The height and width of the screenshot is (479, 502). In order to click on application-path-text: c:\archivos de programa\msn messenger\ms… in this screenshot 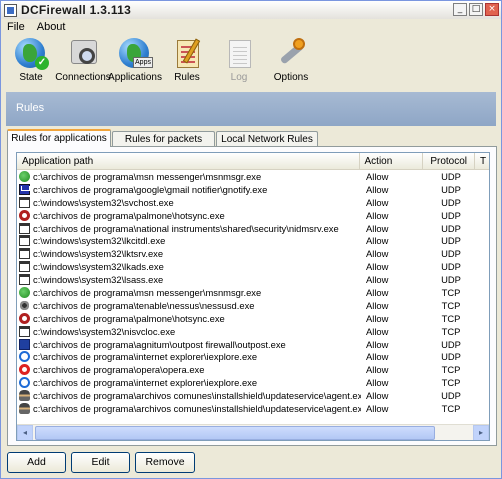, I will do `click(147, 176)`.